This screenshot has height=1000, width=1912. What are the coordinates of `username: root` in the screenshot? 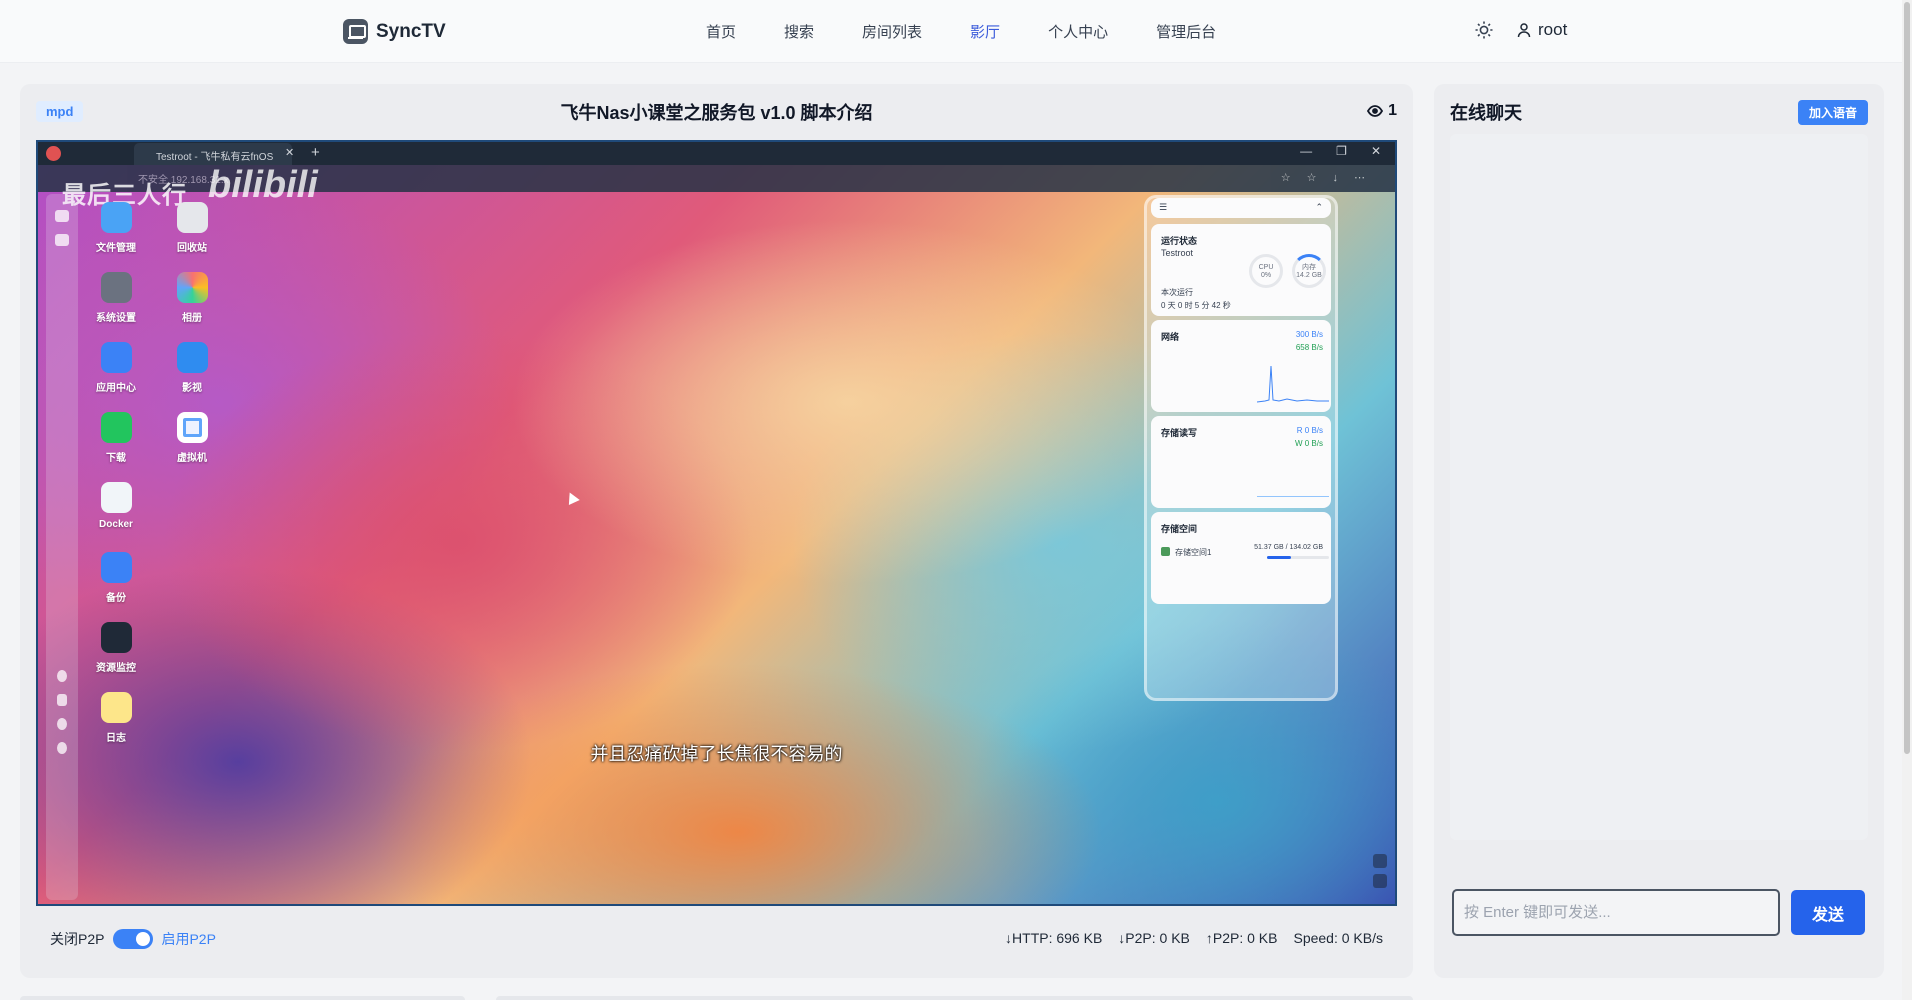 It's located at (1553, 29).